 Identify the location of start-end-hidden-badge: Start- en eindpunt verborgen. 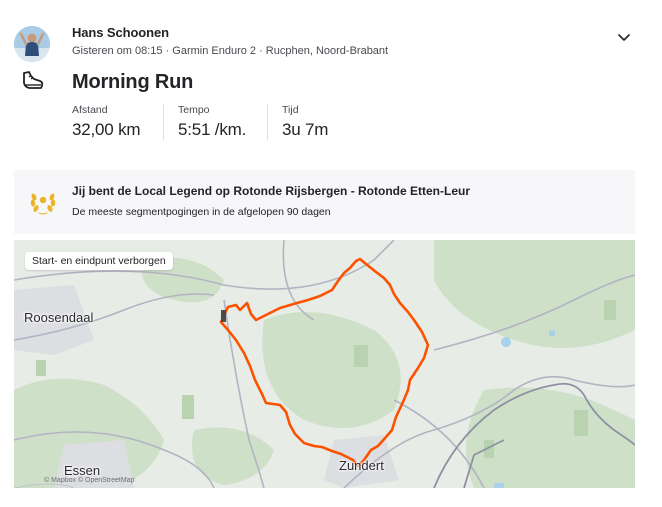
(99, 261).